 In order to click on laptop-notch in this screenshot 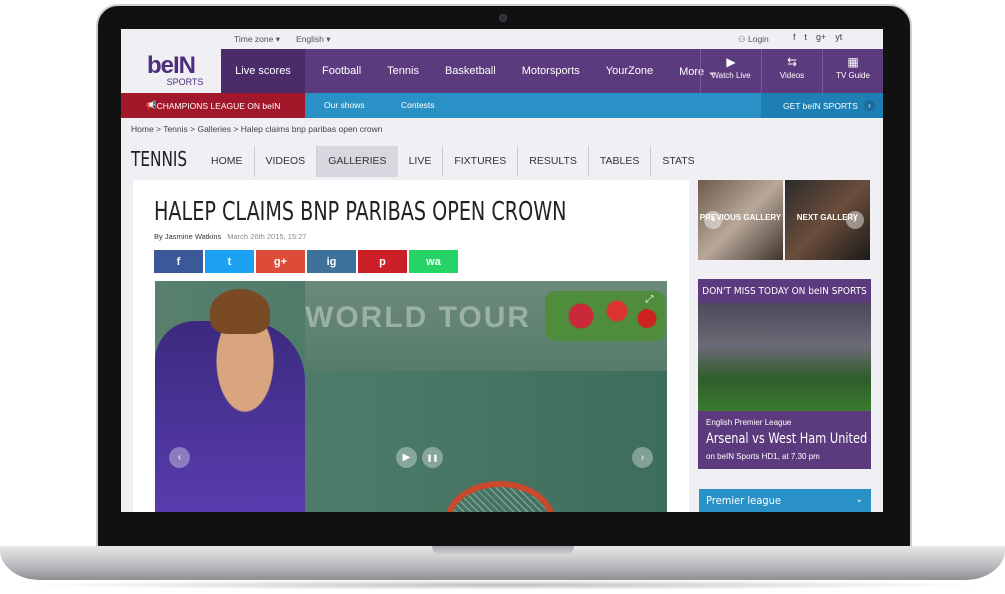, I will do `click(503, 551)`.